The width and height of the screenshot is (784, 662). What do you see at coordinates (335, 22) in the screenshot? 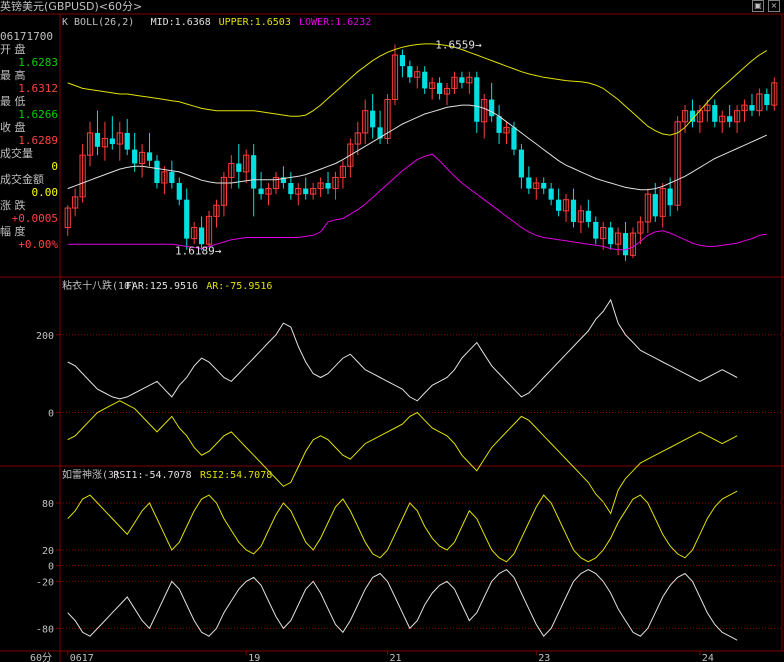
I see `panel-header-value: LOWER:1.6232` at bounding box center [335, 22].